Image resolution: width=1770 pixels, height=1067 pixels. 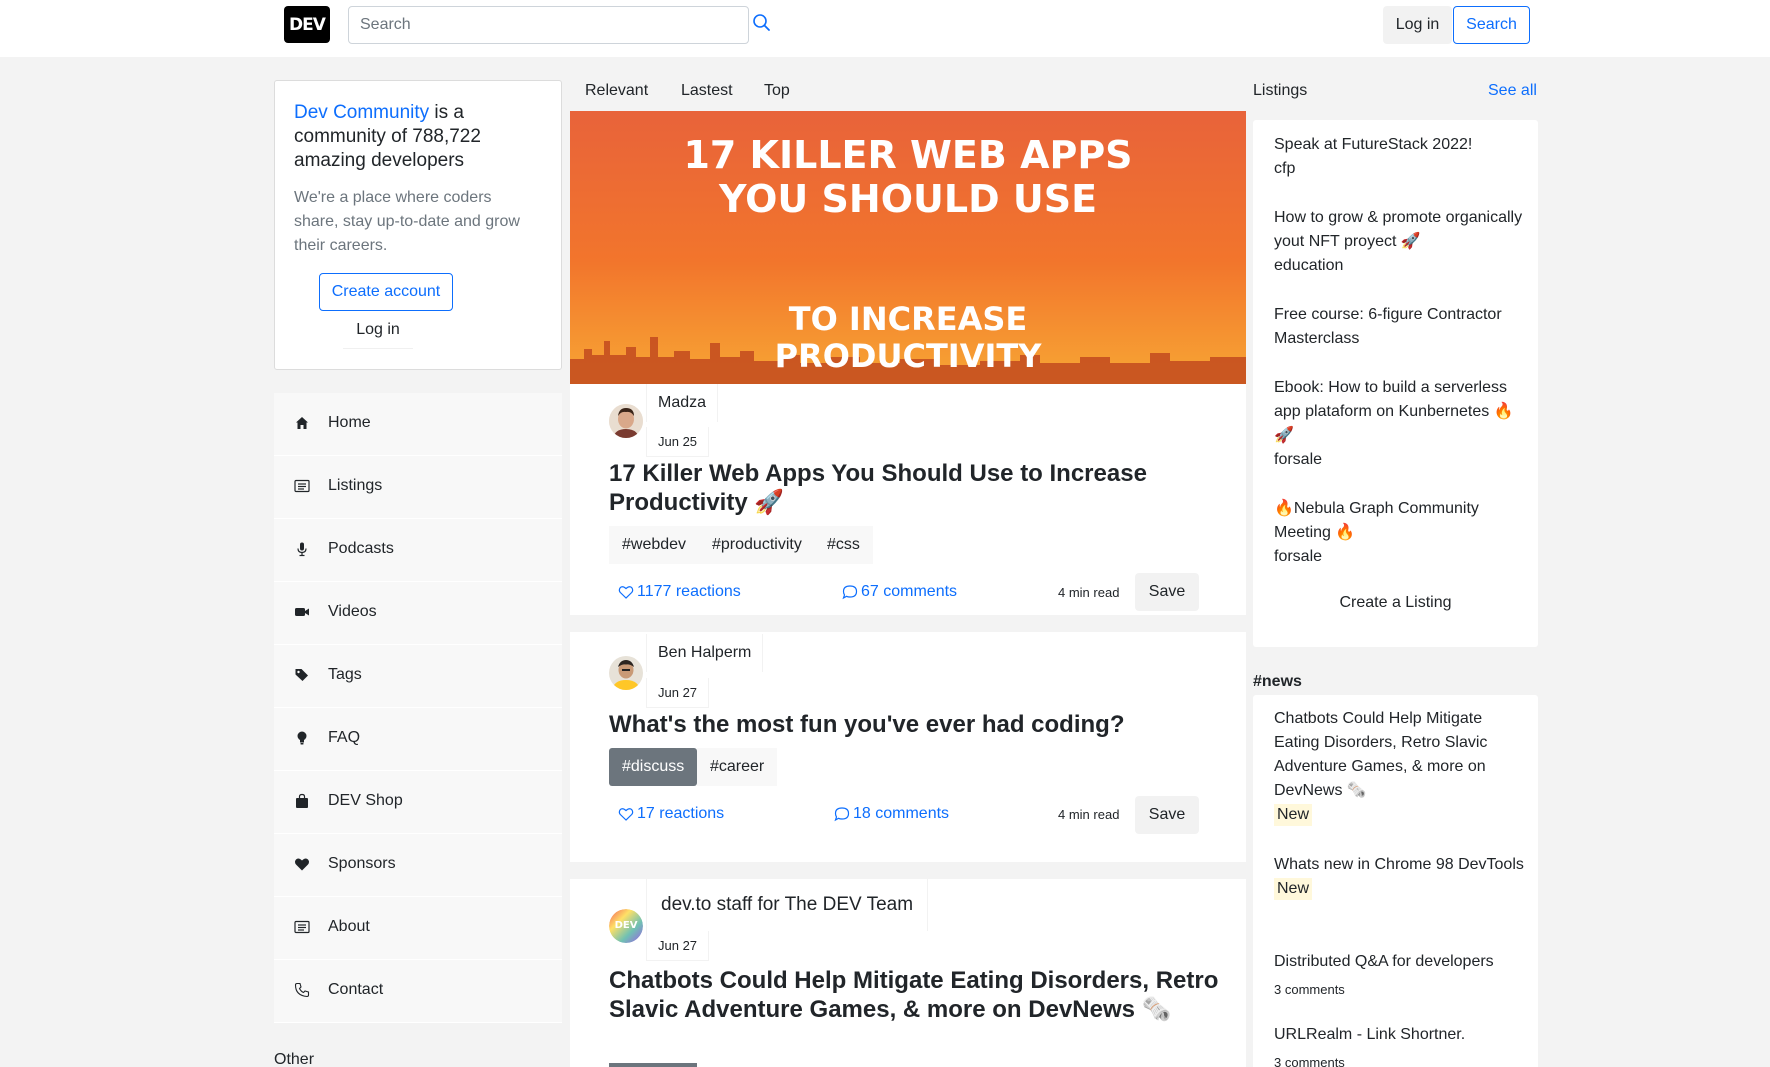 What do you see at coordinates (418, 991) in the screenshot?
I see `sidebar-item-contact: Contact` at bounding box center [418, 991].